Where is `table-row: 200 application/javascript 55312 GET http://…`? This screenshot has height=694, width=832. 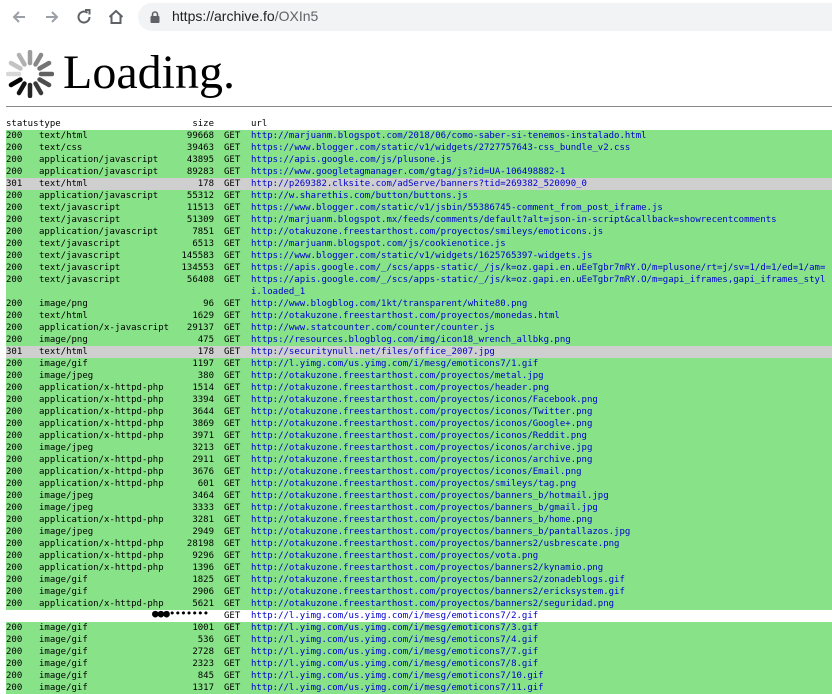 table-row: 200 application/javascript 55312 GET http://… is located at coordinates (419, 196).